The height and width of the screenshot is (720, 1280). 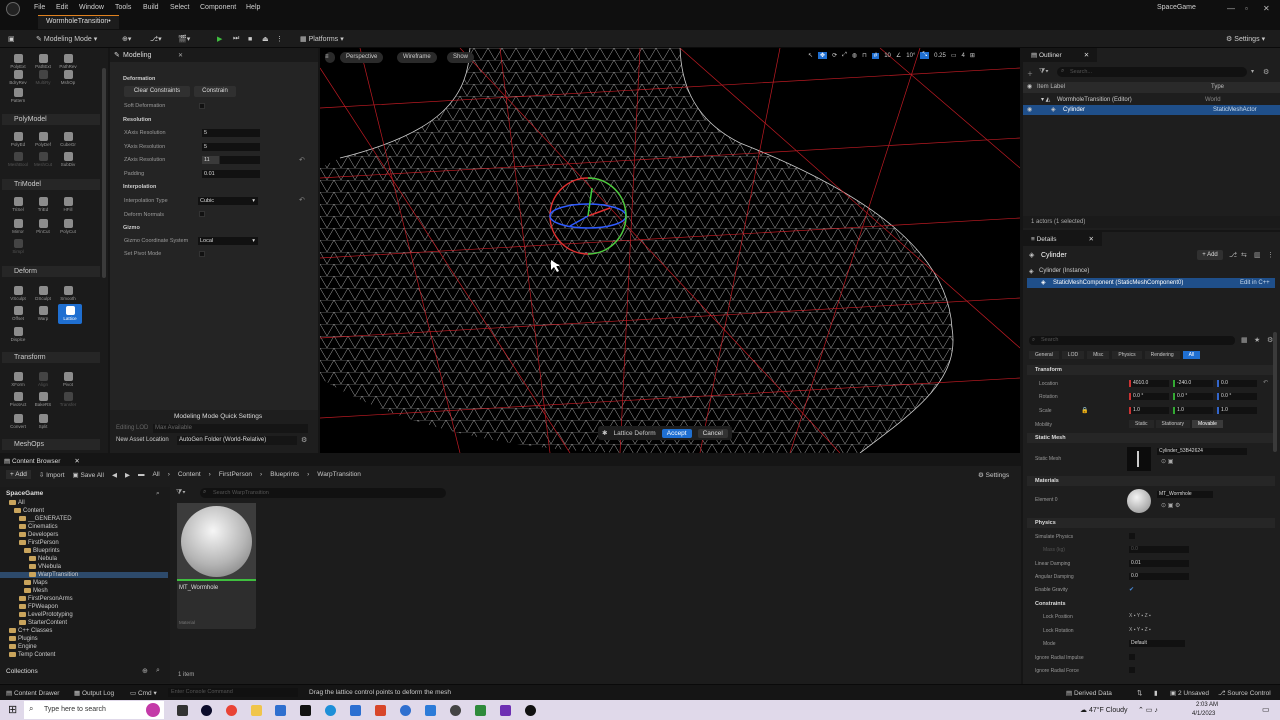 What do you see at coordinates (228, 201) in the screenshot?
I see `interp-type-dropdown: Cubic ▾` at bounding box center [228, 201].